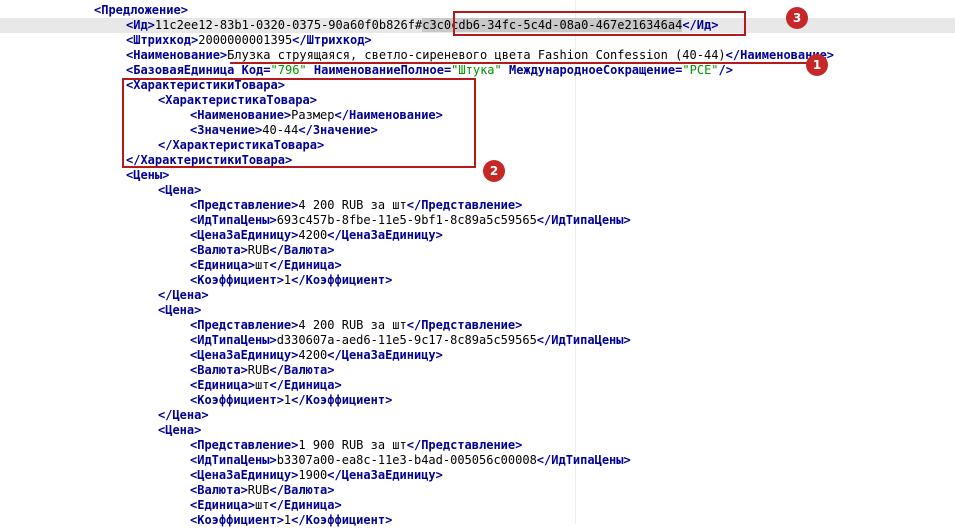  Describe the element at coordinates (406, 460) in the screenshot. I see `xml-text: b3307a00-ea8c-11e3-b4ad-005056c00008` at that location.